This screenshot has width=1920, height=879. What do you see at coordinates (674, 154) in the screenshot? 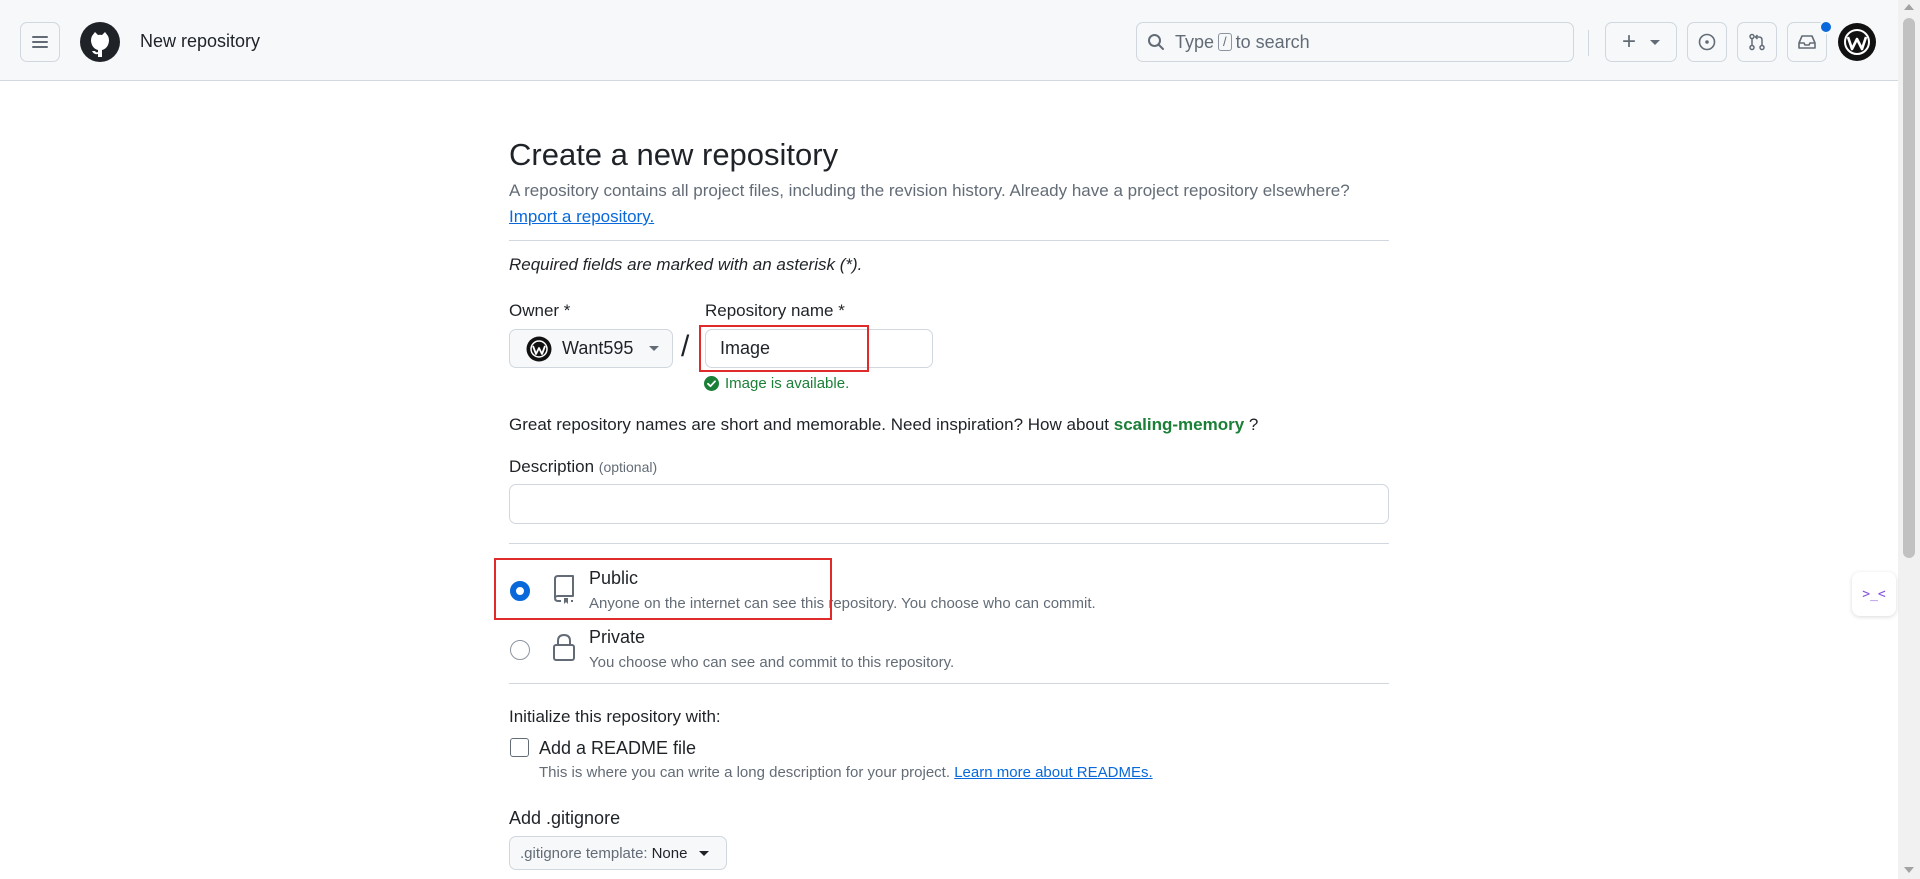
I see `page-title: Create a new repository` at bounding box center [674, 154].